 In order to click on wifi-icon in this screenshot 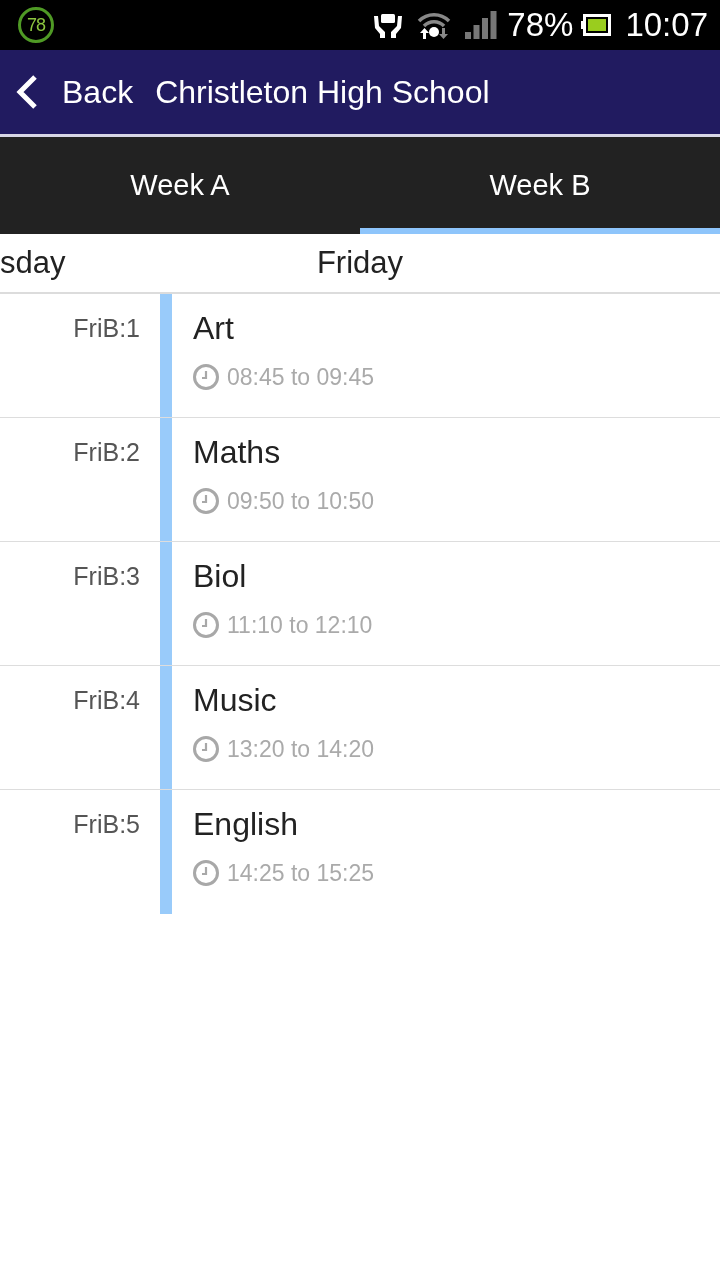, I will do `click(434, 25)`.